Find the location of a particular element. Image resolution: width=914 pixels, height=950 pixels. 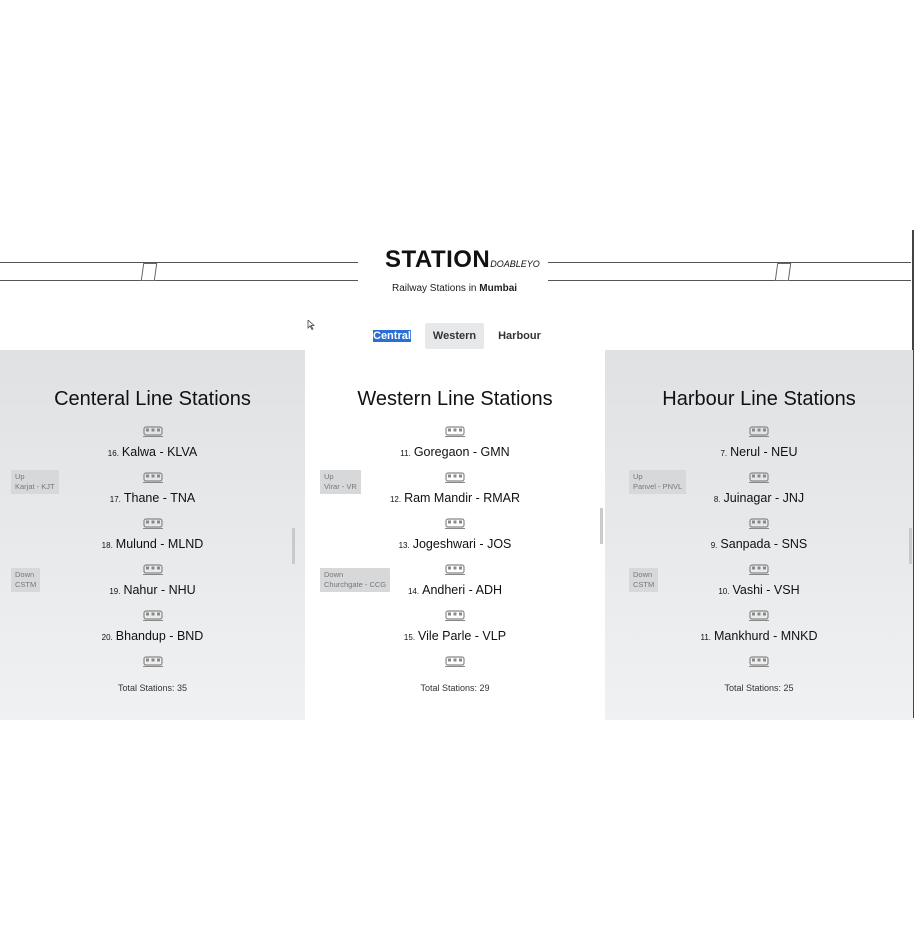

station-number: 12. is located at coordinates (395, 499).